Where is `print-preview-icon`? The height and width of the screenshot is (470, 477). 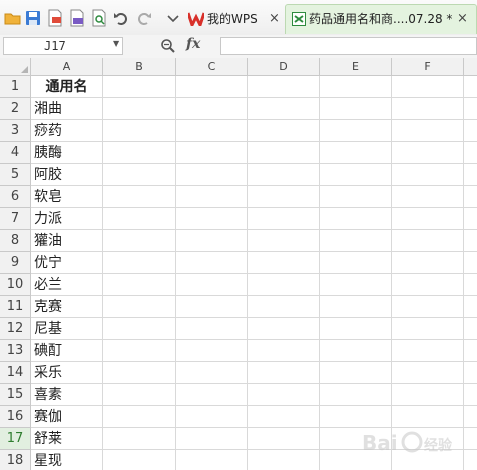
print-preview-icon is located at coordinates (99, 18).